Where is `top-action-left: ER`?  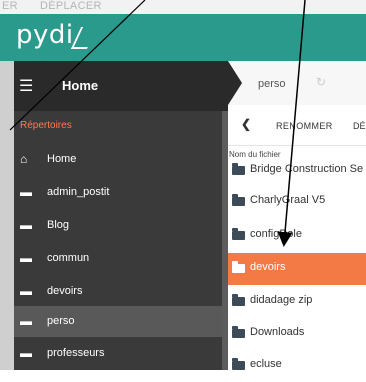
top-action-left: ER is located at coordinates (10, 6).